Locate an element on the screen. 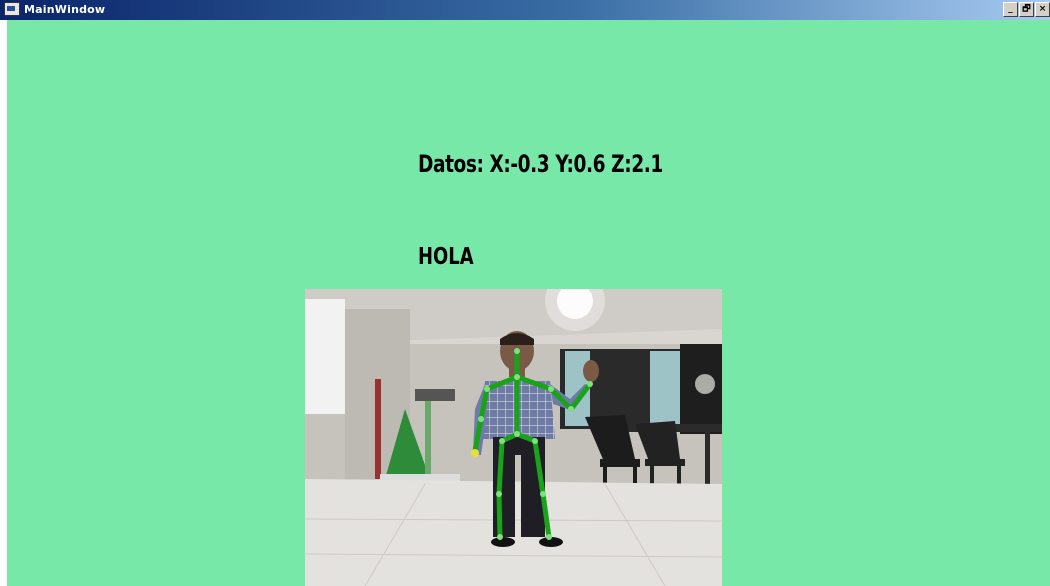 The width and height of the screenshot is (1050, 586). window-controls: _ 🗗 × is located at coordinates (1026, 9).